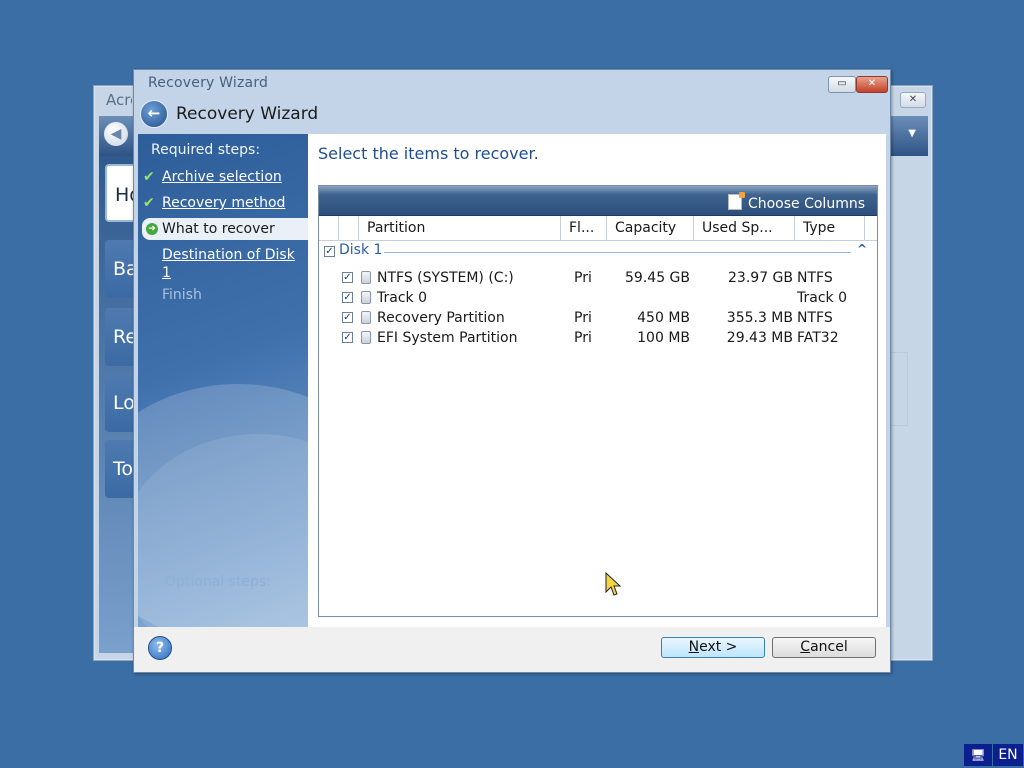  I want to click on cell-partition: Track 0, so click(402, 298).